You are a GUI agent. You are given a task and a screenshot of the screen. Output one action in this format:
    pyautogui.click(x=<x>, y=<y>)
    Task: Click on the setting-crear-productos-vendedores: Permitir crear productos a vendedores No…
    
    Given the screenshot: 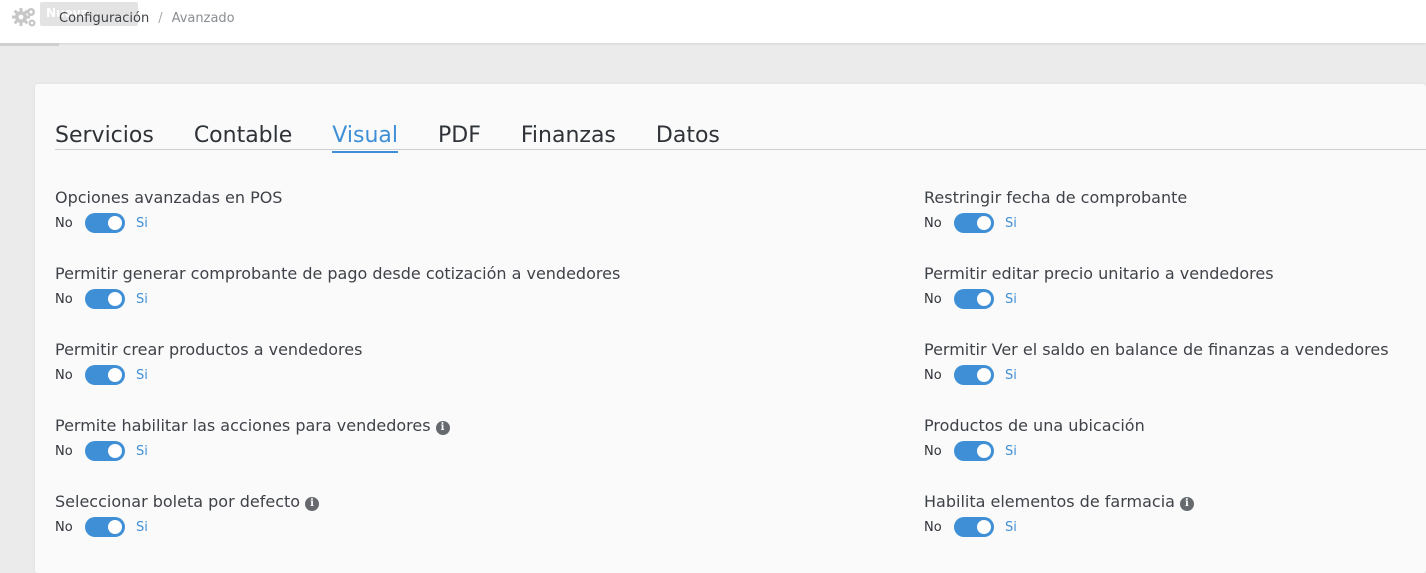 What is the action you would take?
    pyautogui.click(x=355, y=370)
    